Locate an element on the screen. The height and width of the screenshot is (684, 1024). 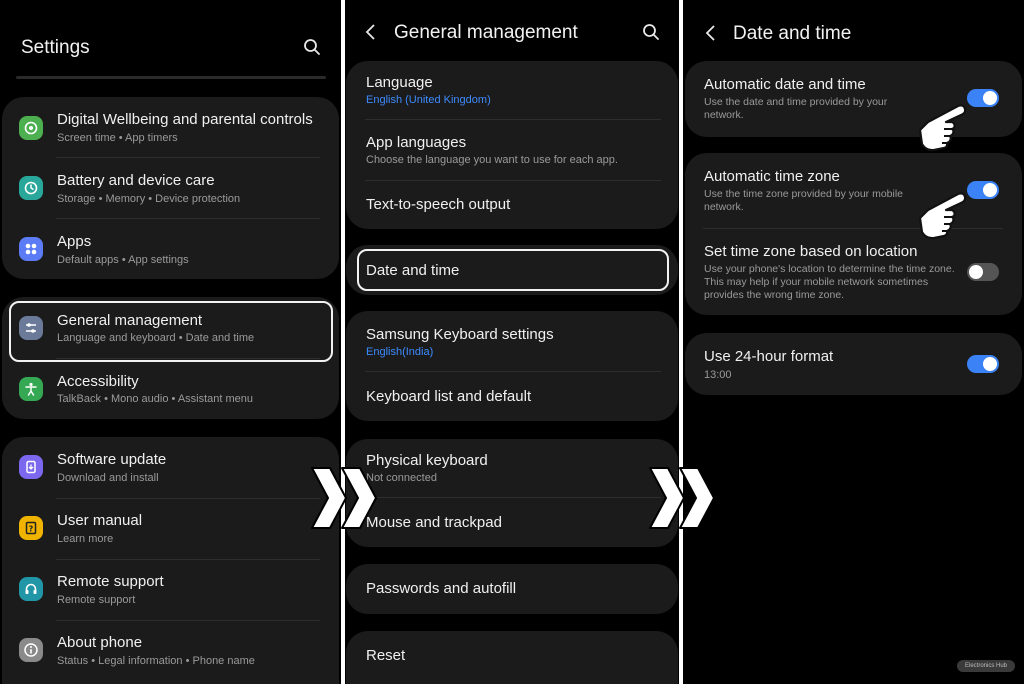
item-title: Date and time is located at coordinates (413, 270).